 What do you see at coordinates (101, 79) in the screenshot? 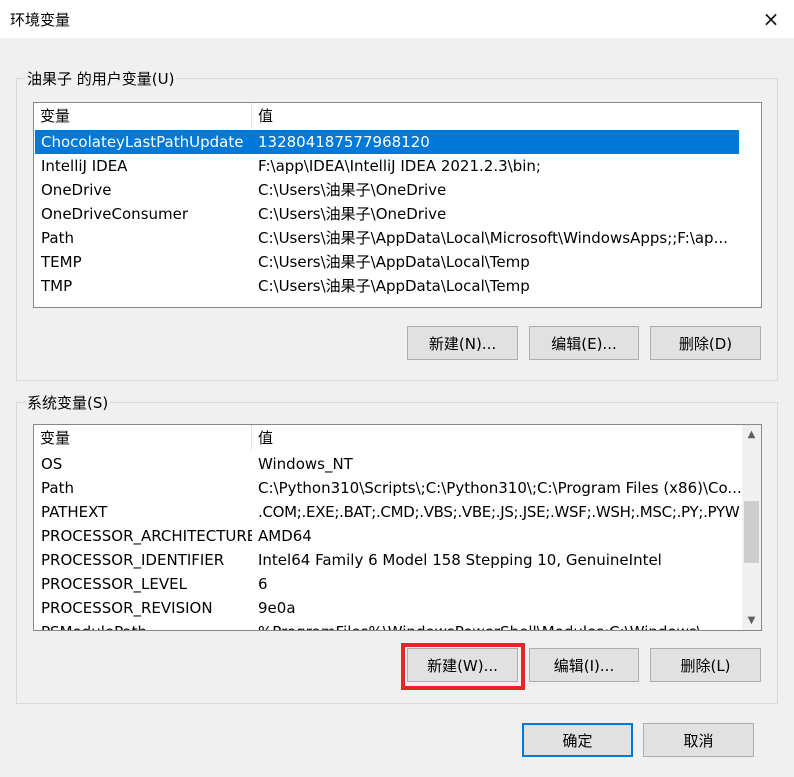
I see `user-variables-label: 油果子 的用户变量(U)` at bounding box center [101, 79].